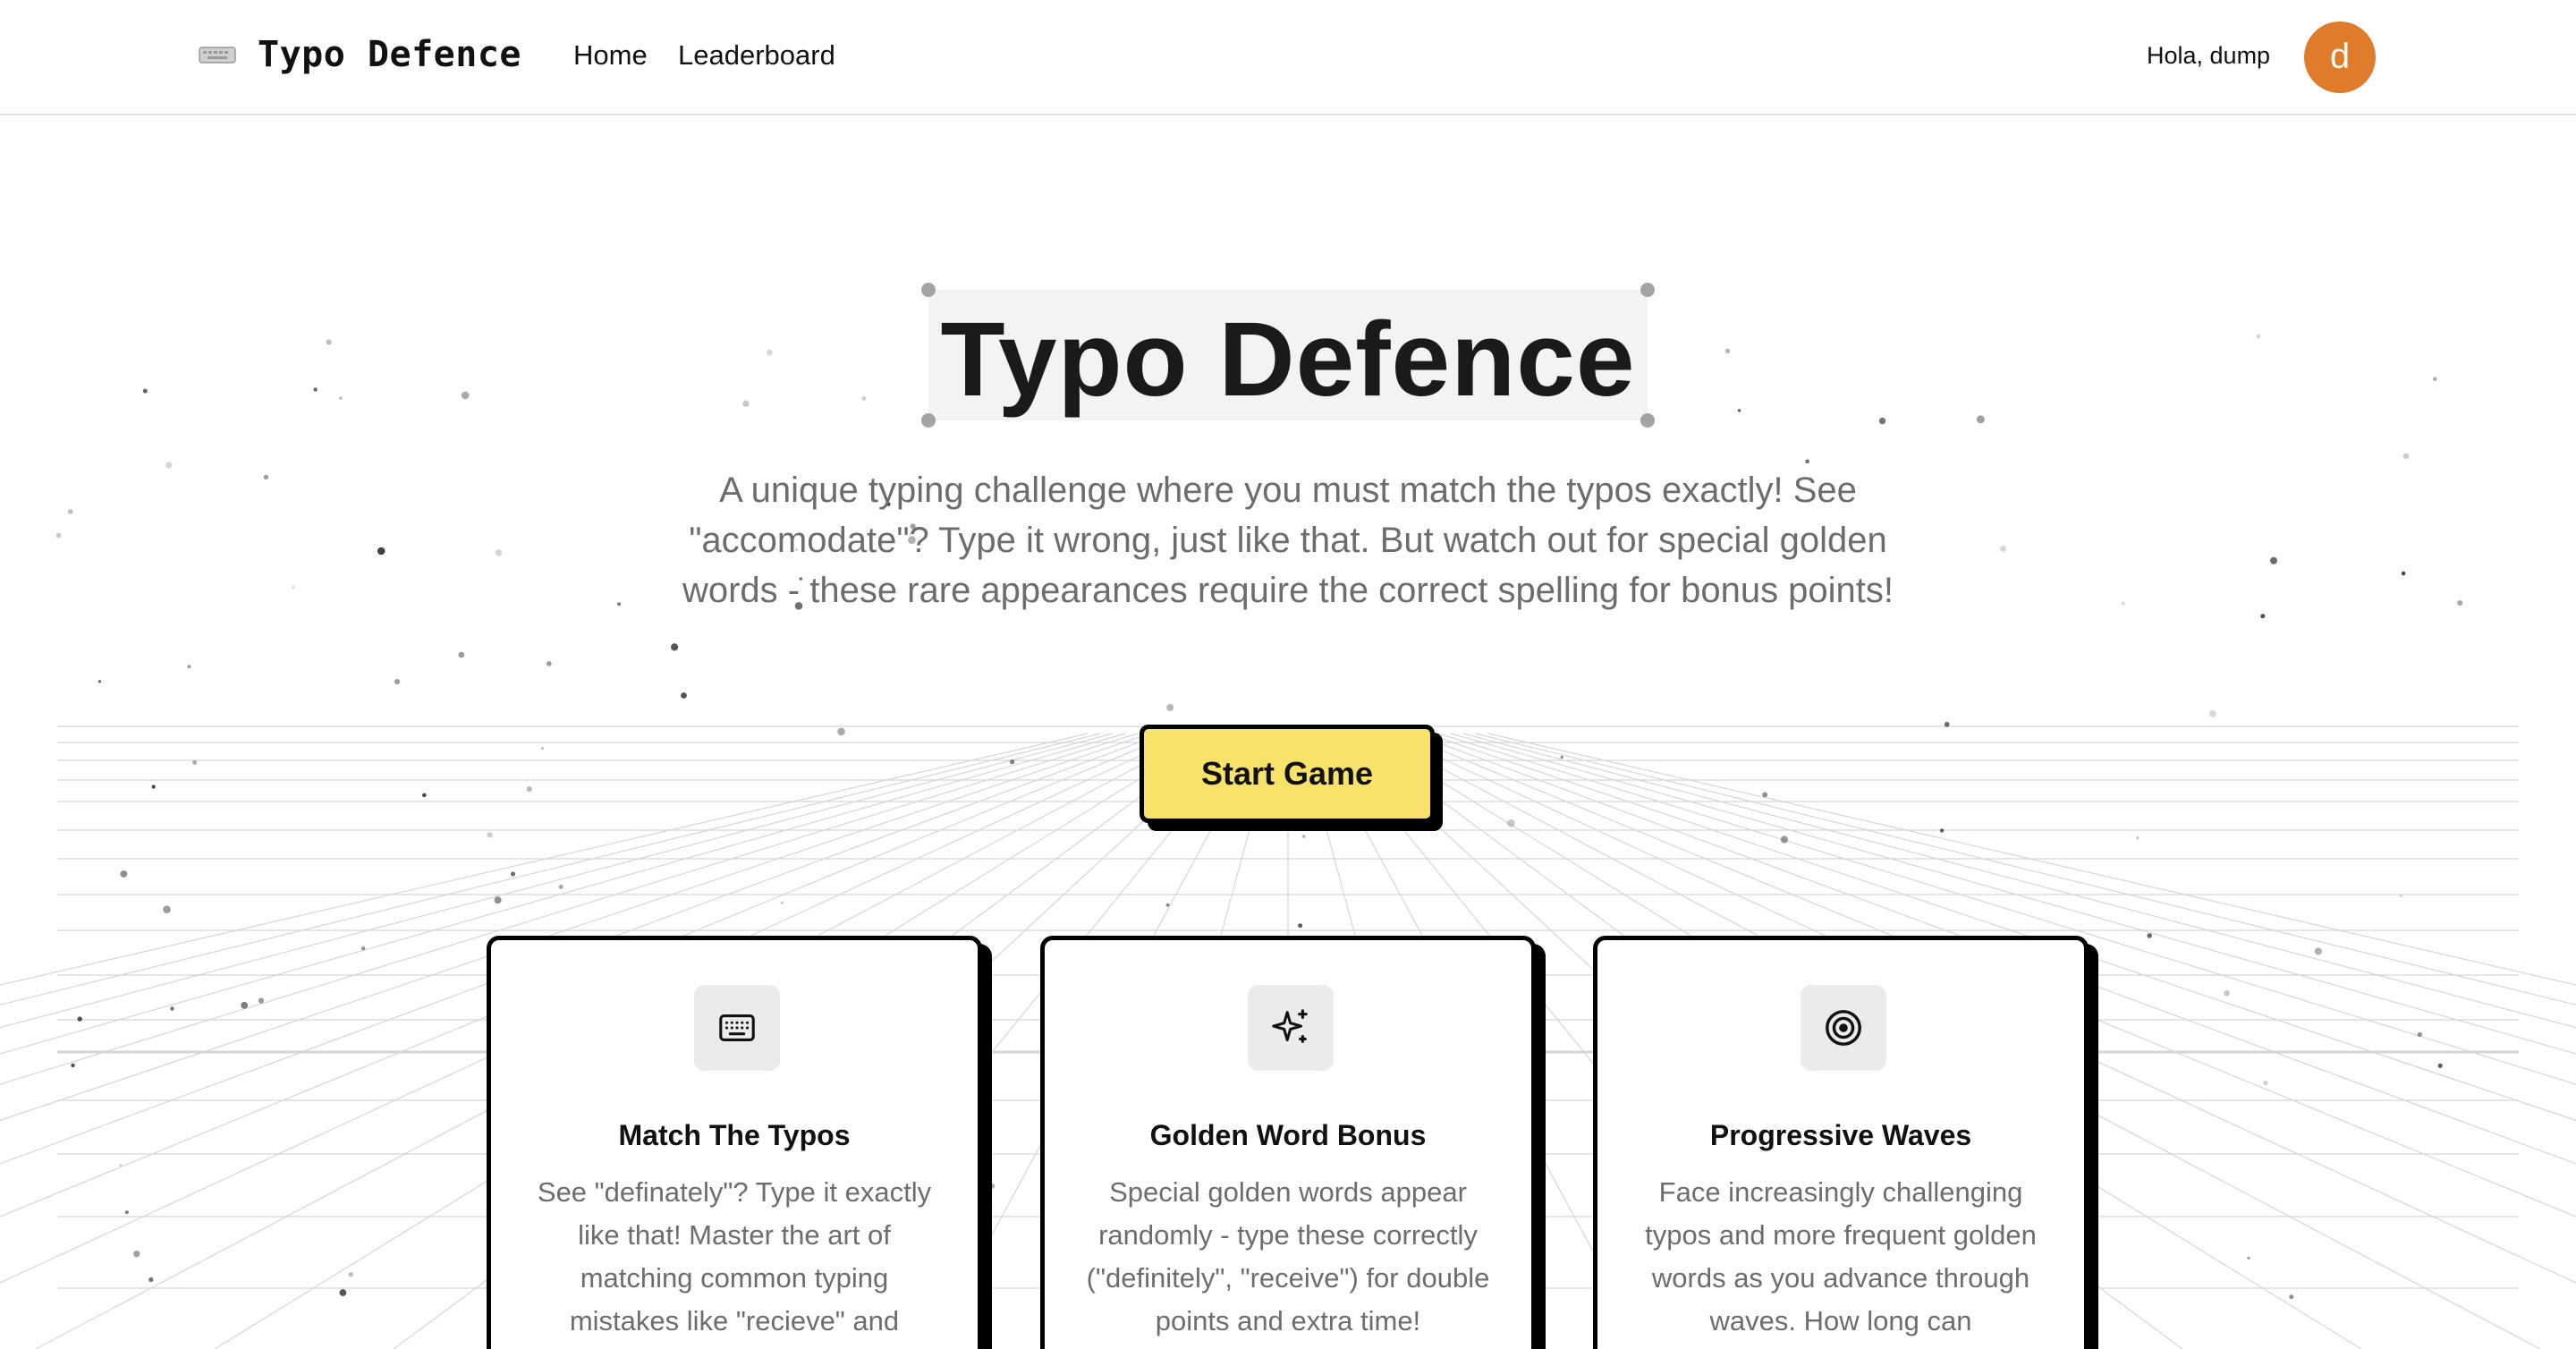 The image size is (2576, 1349). Describe the element at coordinates (2340, 57) in the screenshot. I see `avatar: d` at that location.